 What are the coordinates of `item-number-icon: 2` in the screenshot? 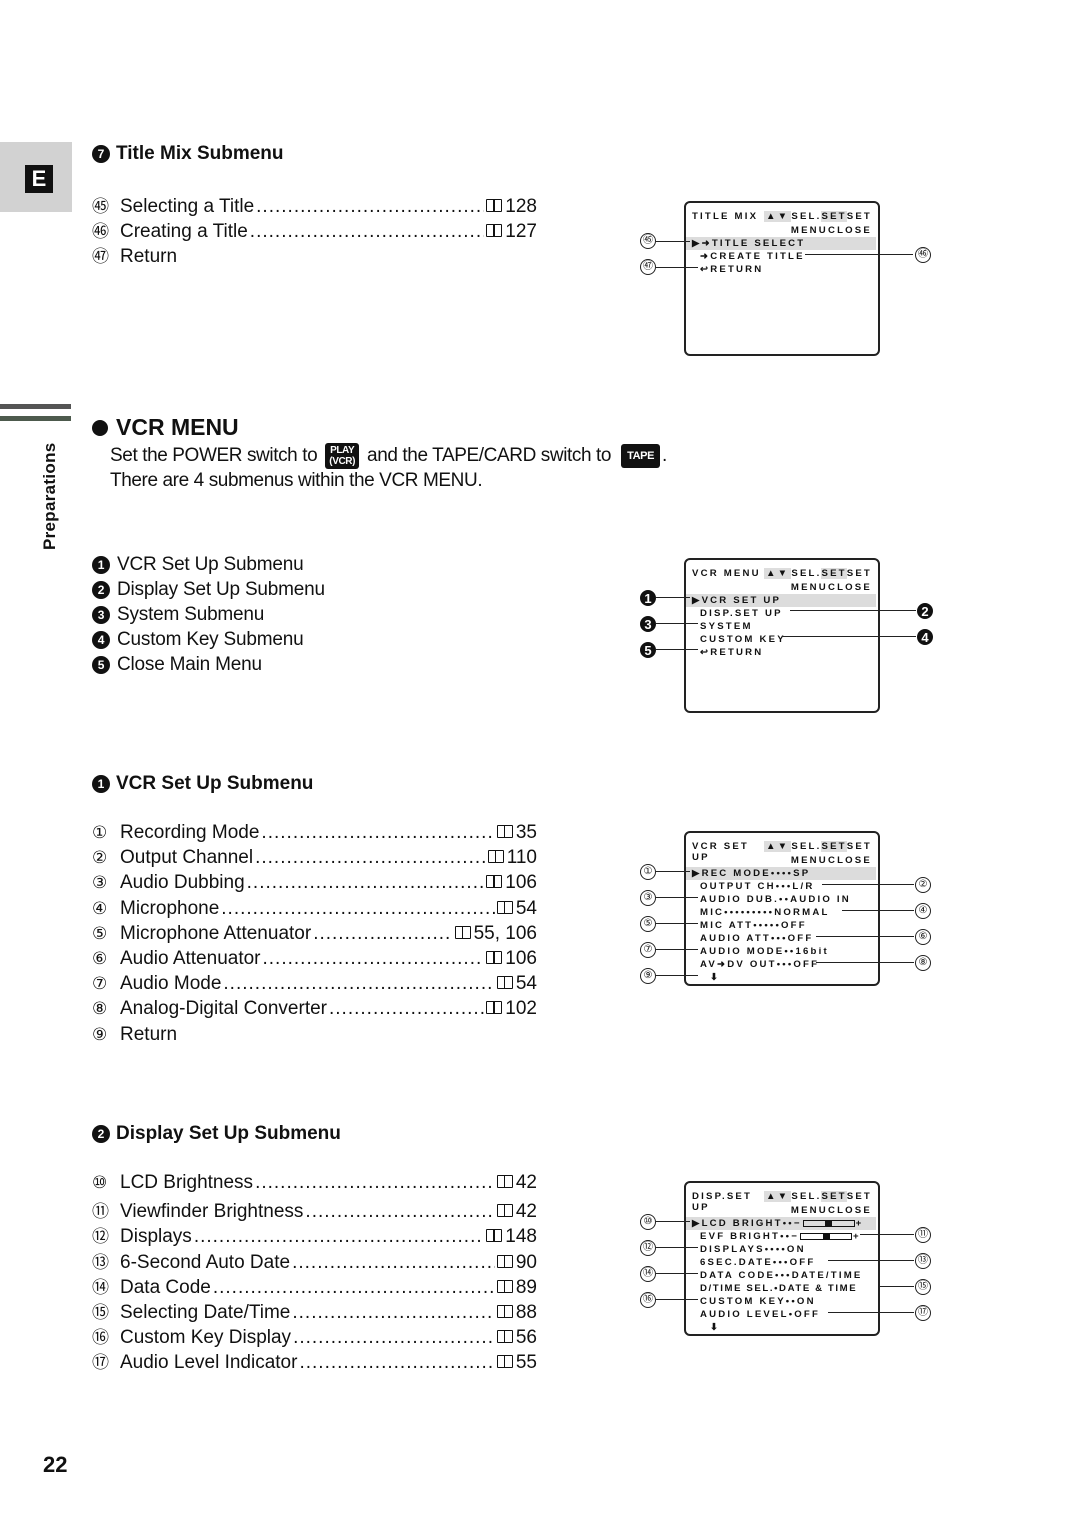 It's located at (101, 589).